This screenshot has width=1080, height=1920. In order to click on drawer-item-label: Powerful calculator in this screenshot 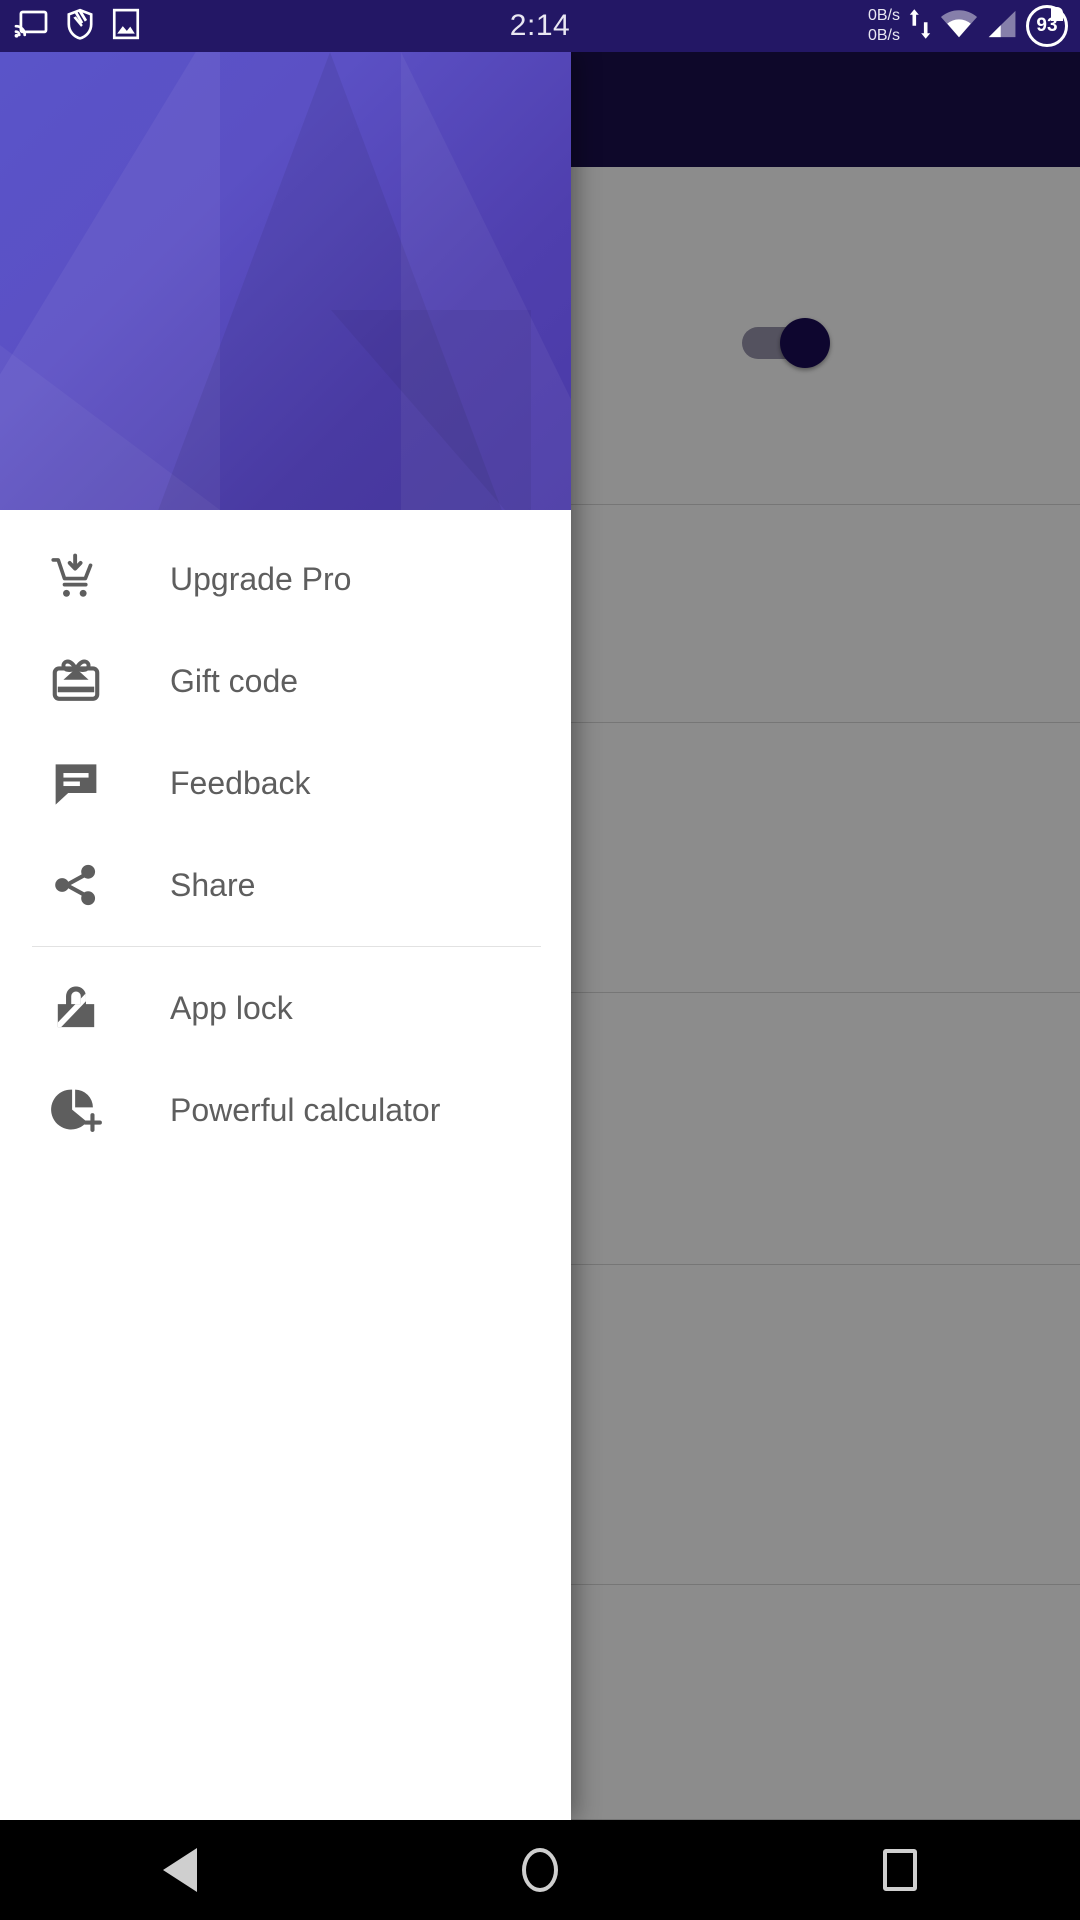, I will do `click(305, 1109)`.